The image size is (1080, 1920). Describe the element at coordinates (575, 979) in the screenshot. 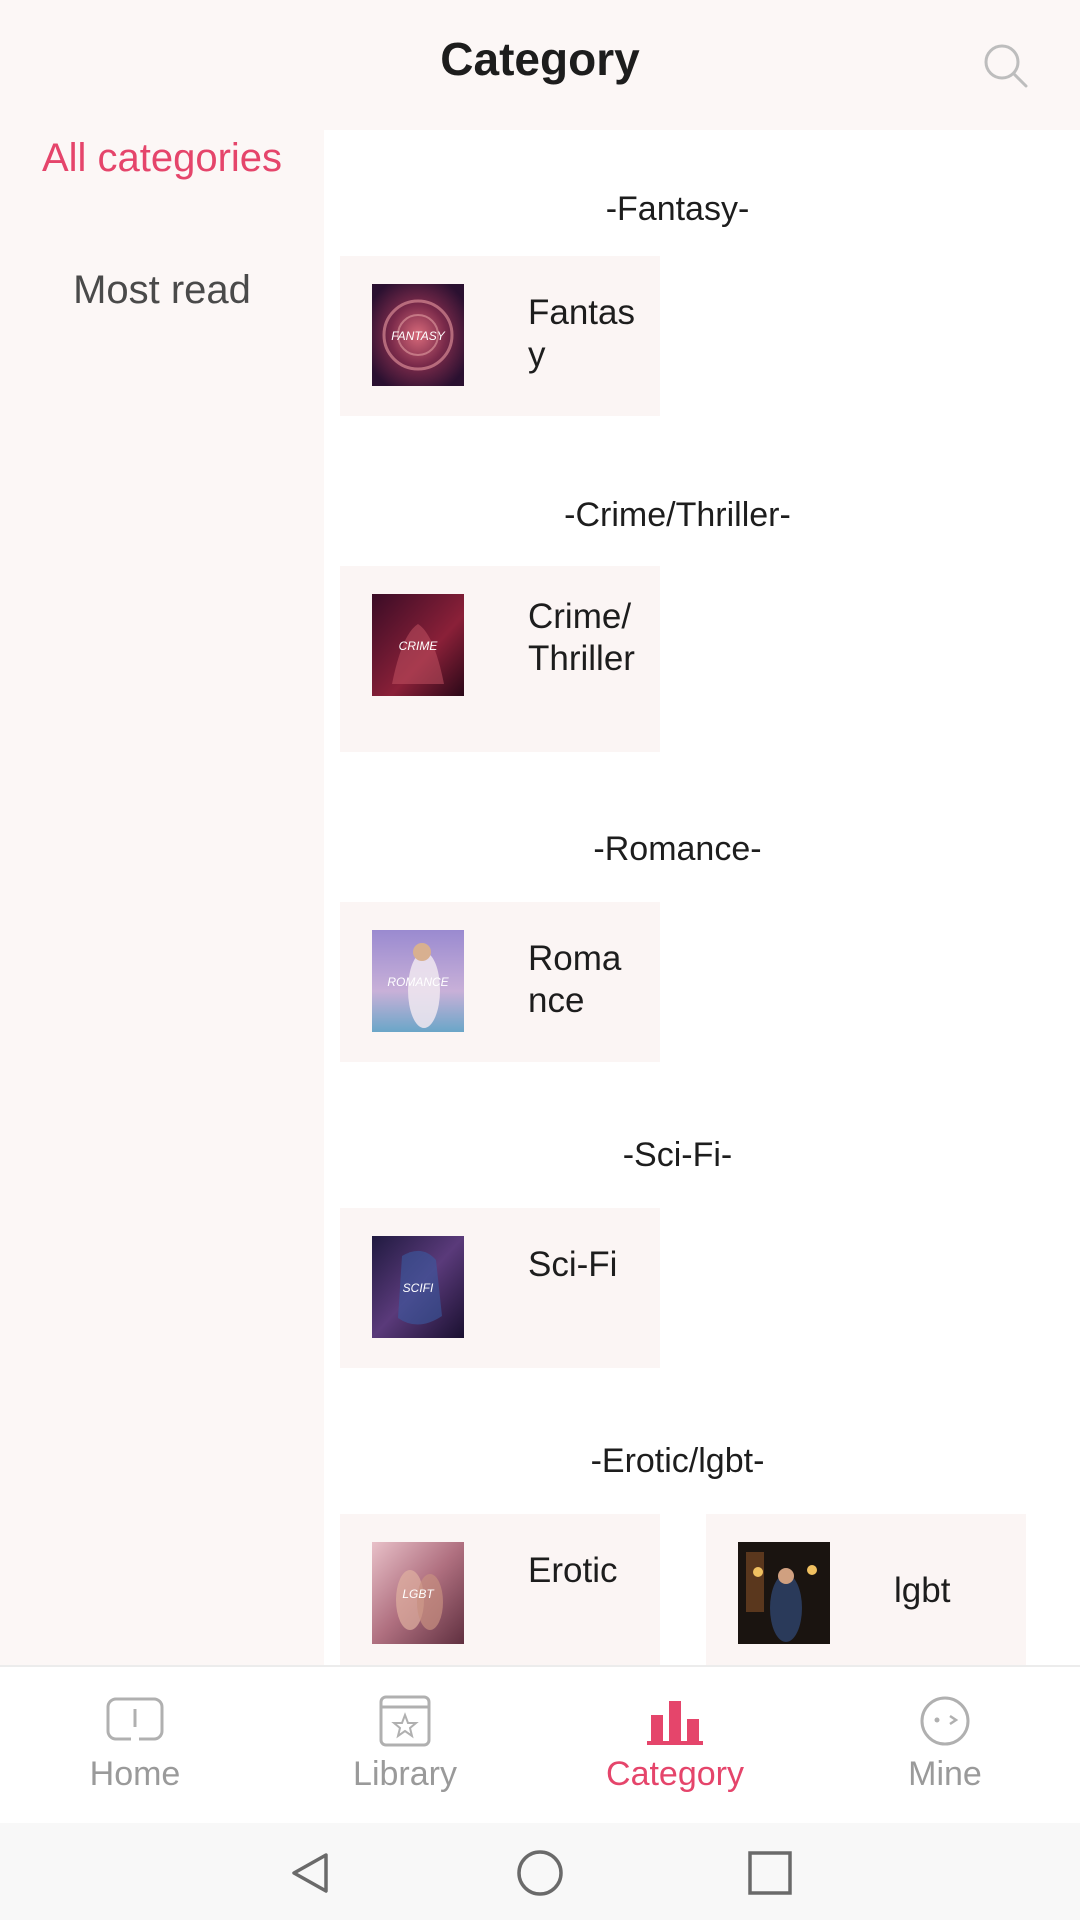

I see `category-label: Romance` at that location.